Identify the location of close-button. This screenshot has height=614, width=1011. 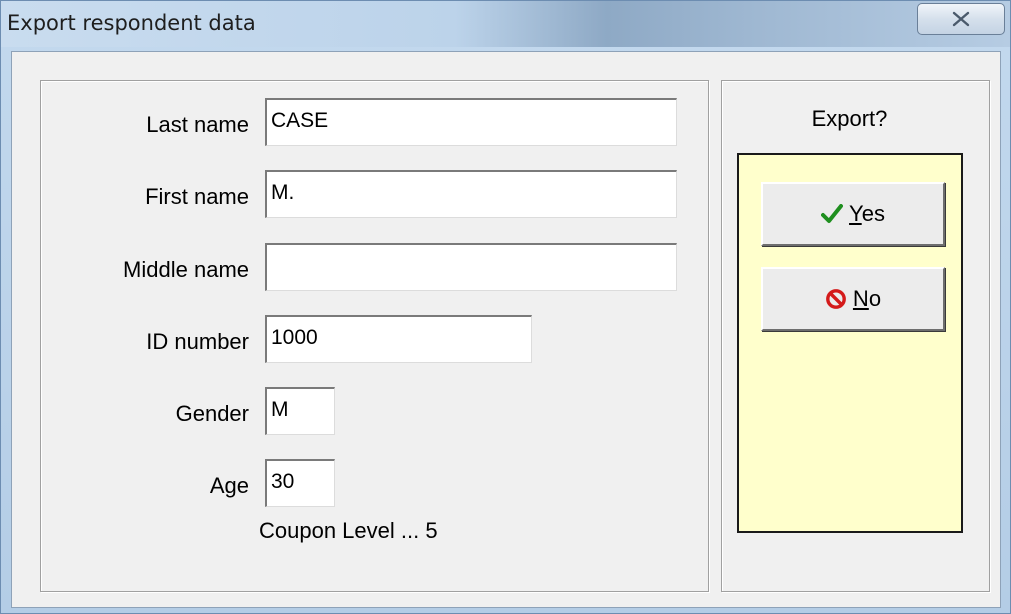
(961, 19).